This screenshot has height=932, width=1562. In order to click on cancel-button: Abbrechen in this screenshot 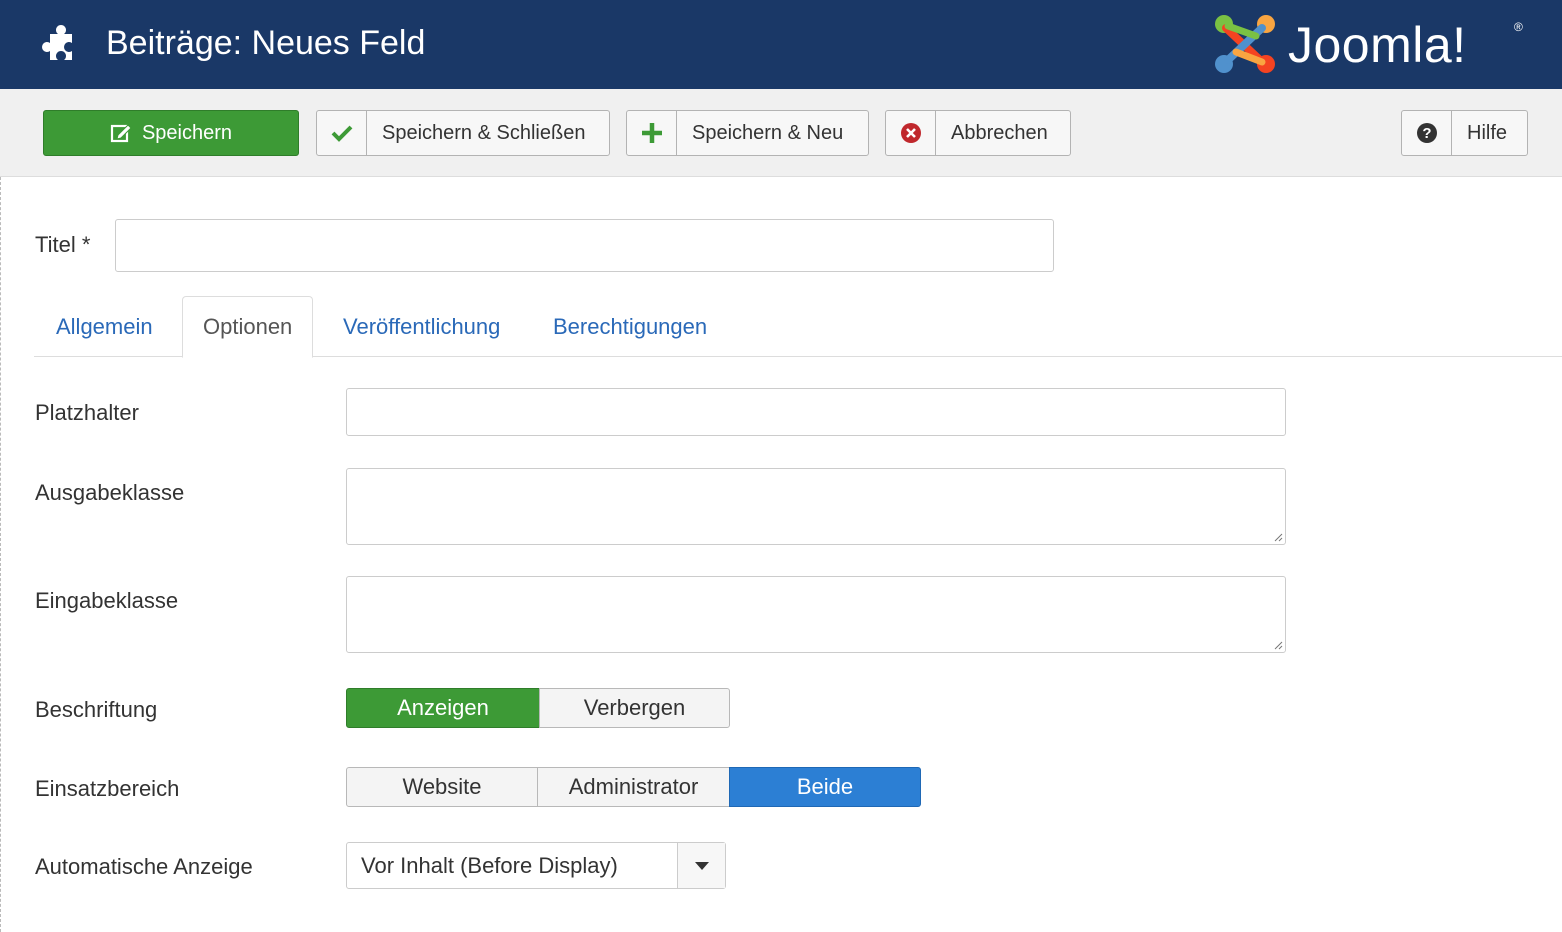, I will do `click(978, 133)`.